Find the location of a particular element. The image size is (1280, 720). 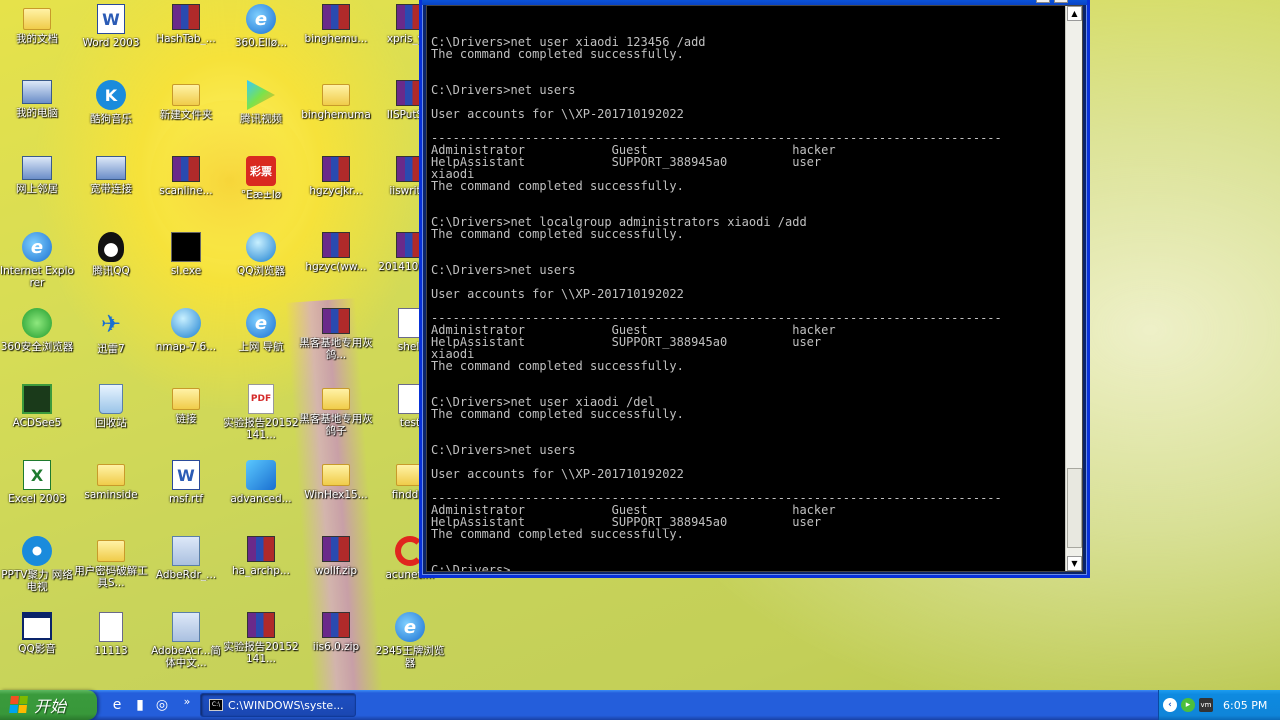

quick-launch-more: » is located at coordinates (187, 701).